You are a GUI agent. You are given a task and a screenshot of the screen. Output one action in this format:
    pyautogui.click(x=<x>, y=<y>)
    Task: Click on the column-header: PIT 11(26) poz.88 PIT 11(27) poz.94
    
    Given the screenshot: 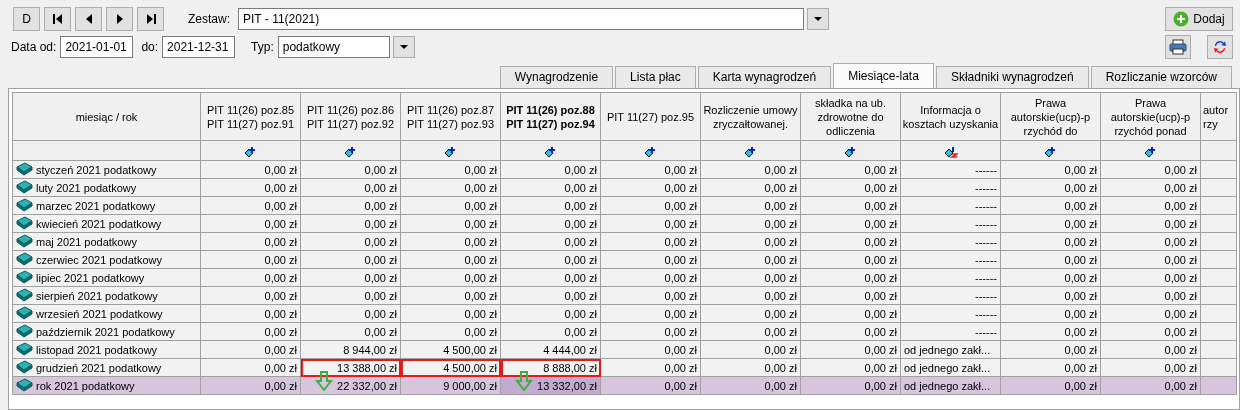 What is the action you would take?
    pyautogui.click(x=550, y=116)
    